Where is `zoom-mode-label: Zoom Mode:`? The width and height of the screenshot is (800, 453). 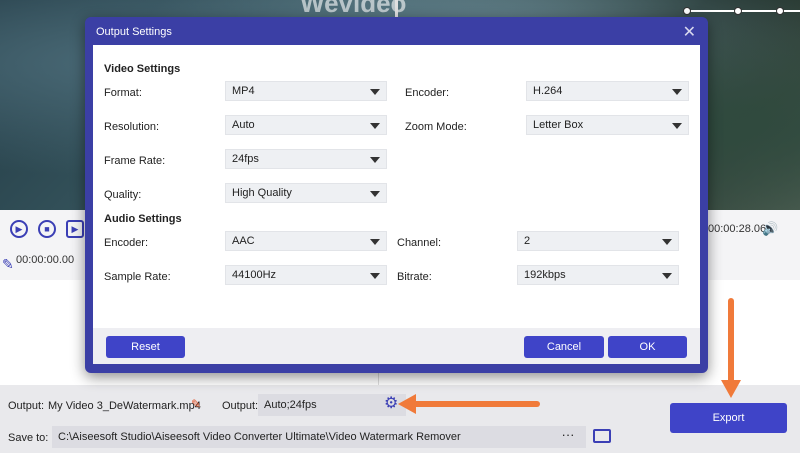
zoom-mode-label: Zoom Mode: is located at coordinates (436, 127).